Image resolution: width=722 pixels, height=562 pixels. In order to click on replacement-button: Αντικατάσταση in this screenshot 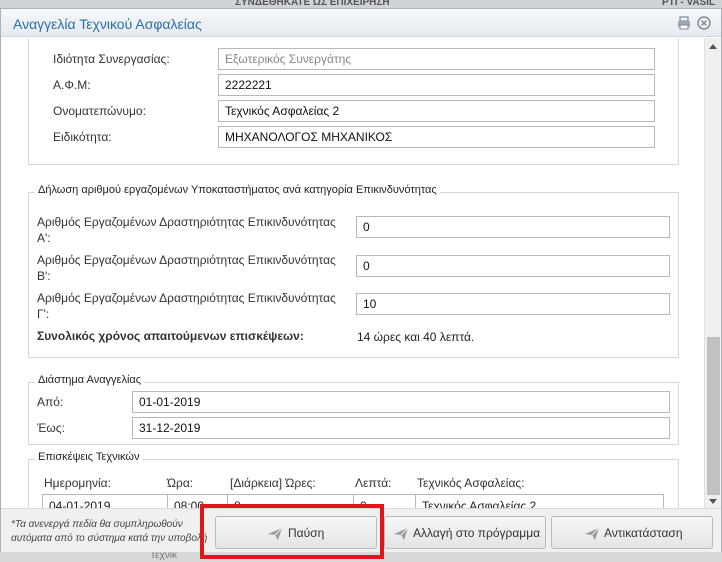, I will do `click(632, 532)`.